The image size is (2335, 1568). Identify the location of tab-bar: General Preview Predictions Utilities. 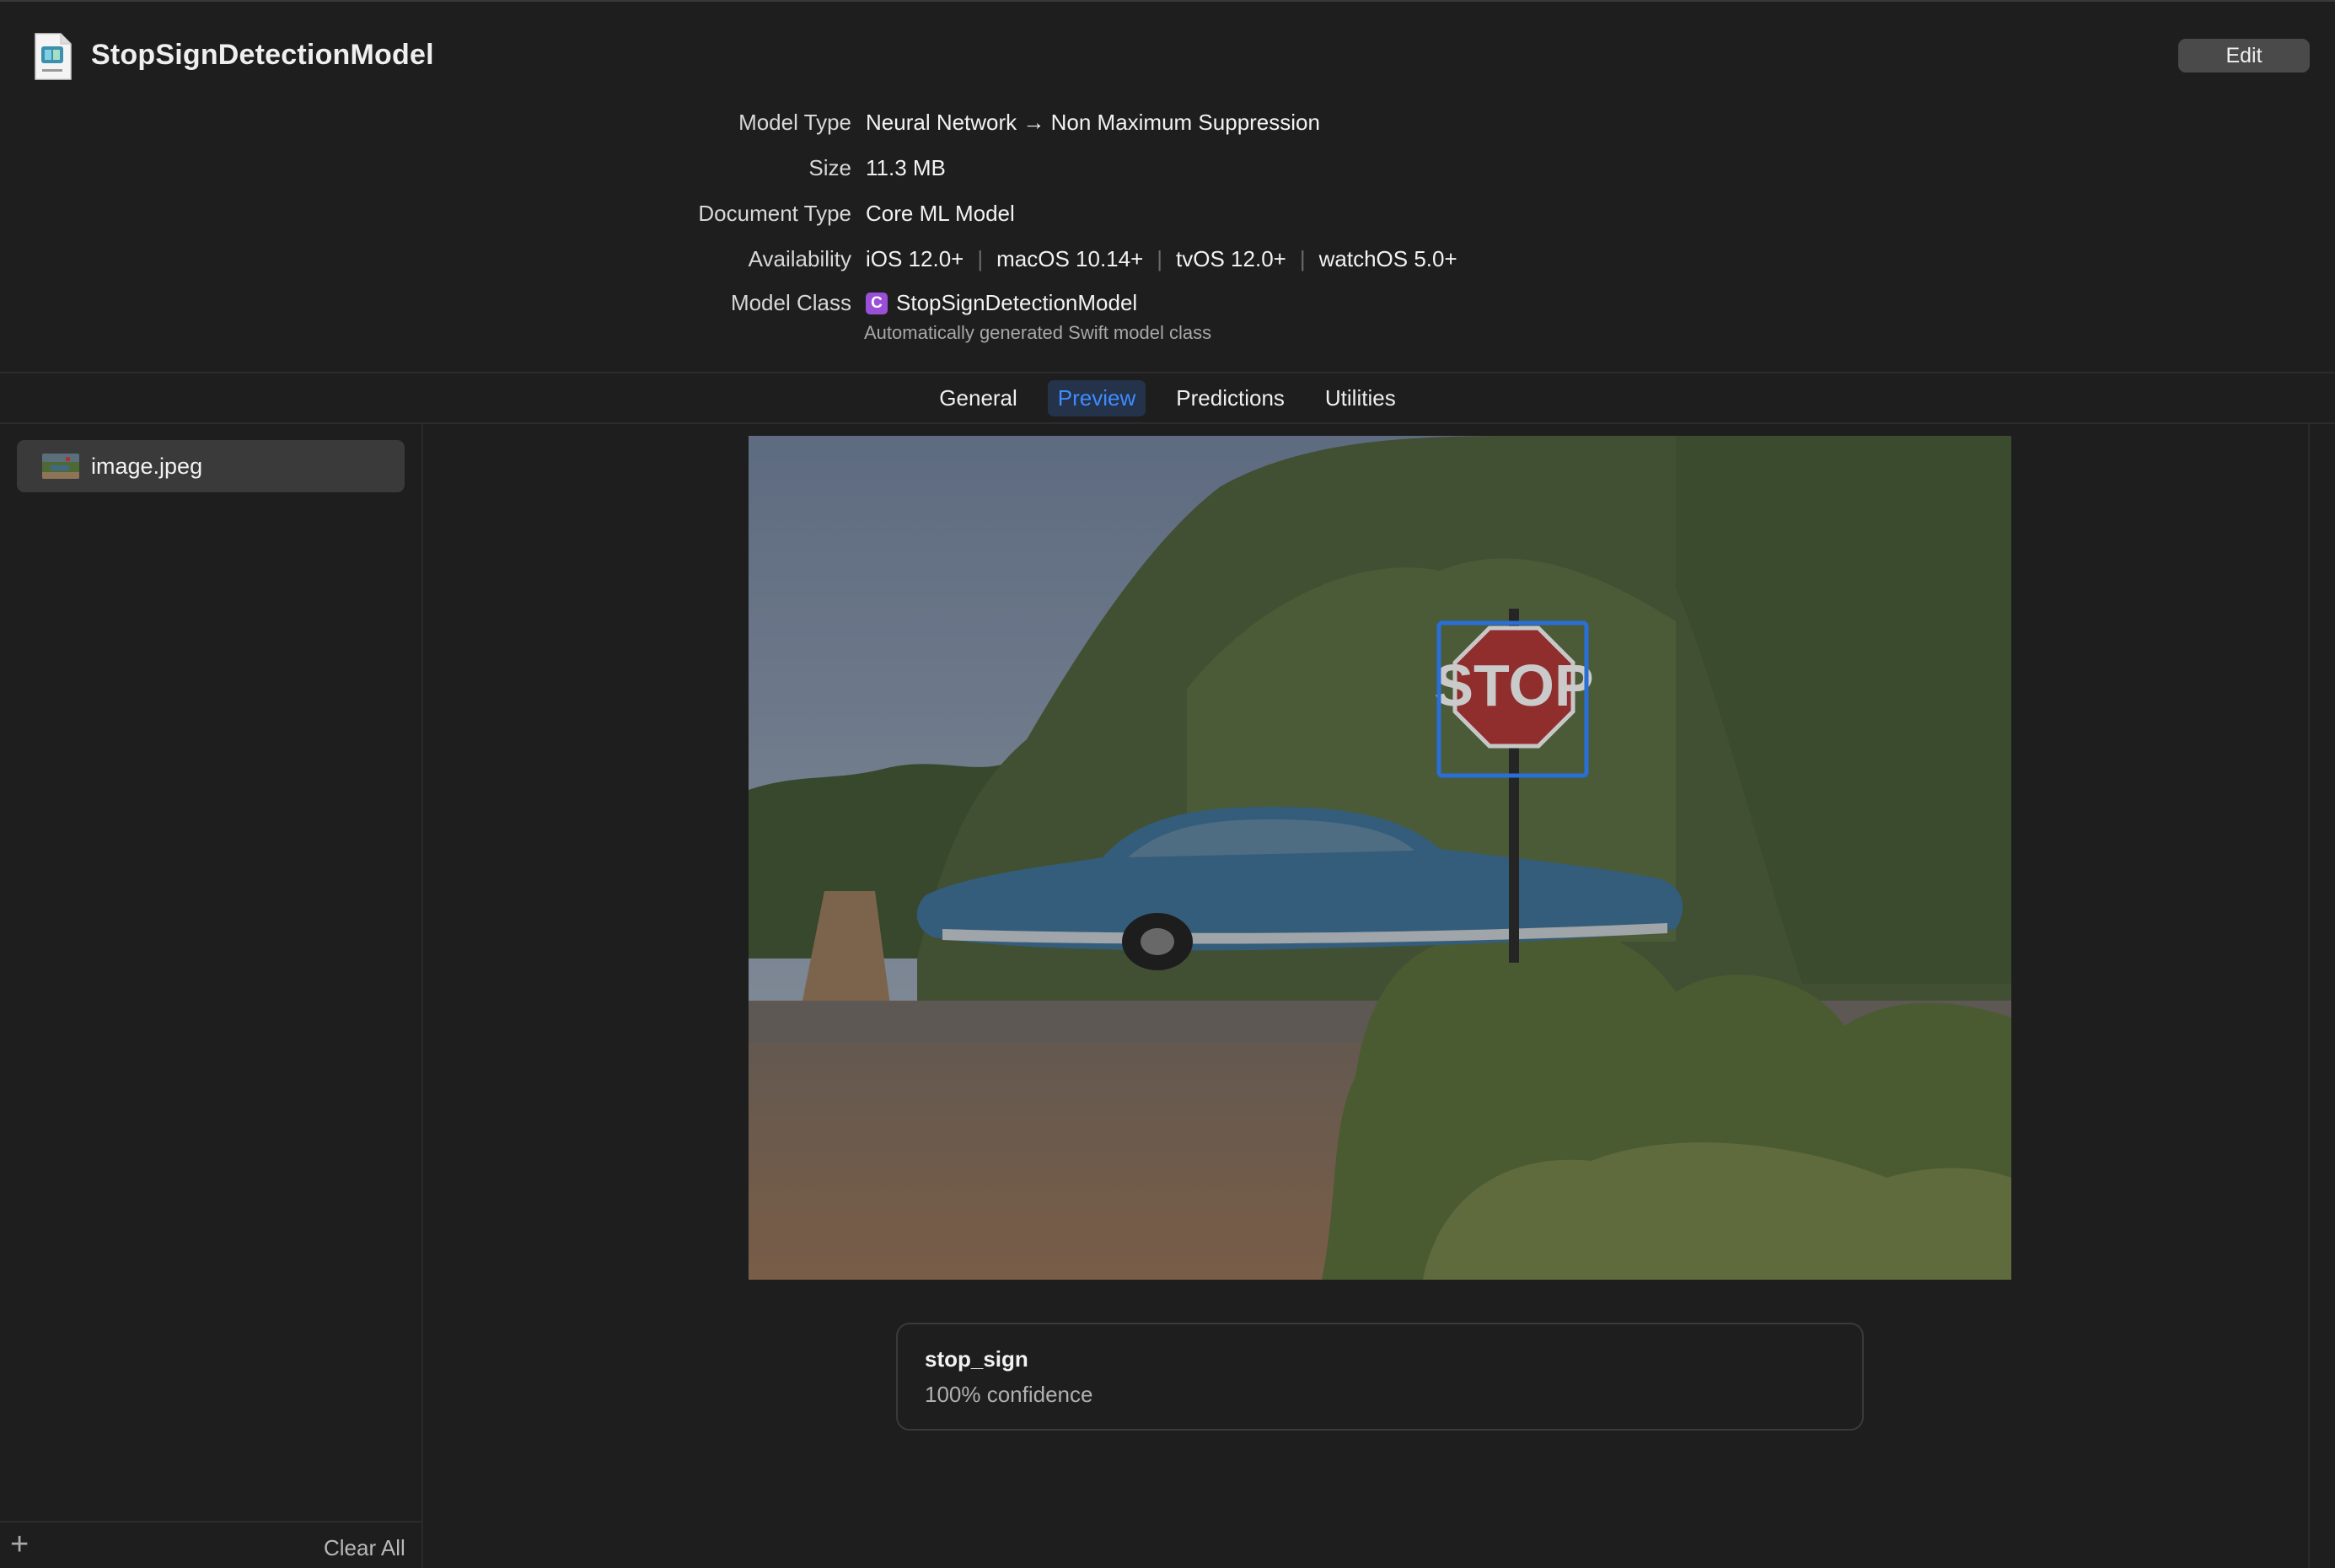
(1167, 398).